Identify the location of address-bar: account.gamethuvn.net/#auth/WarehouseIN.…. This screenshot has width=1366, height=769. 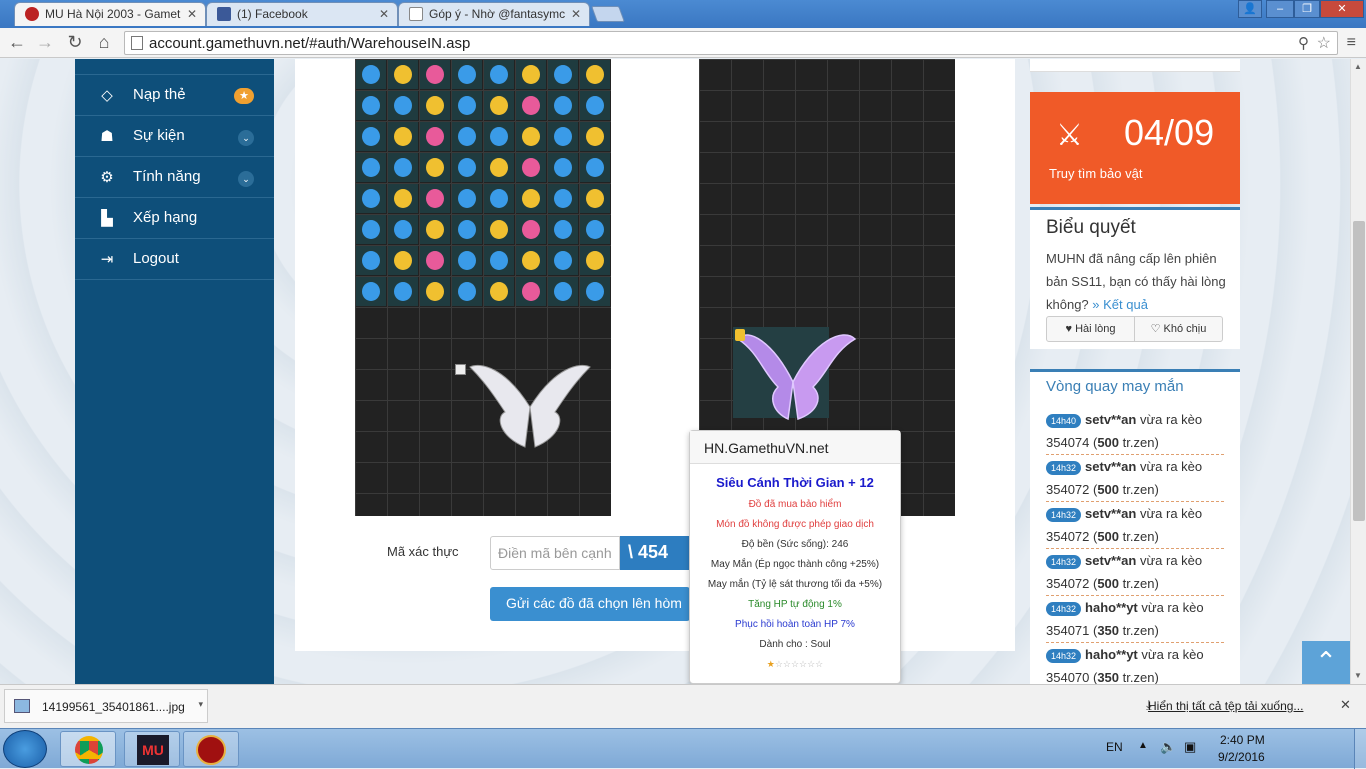
(731, 43).